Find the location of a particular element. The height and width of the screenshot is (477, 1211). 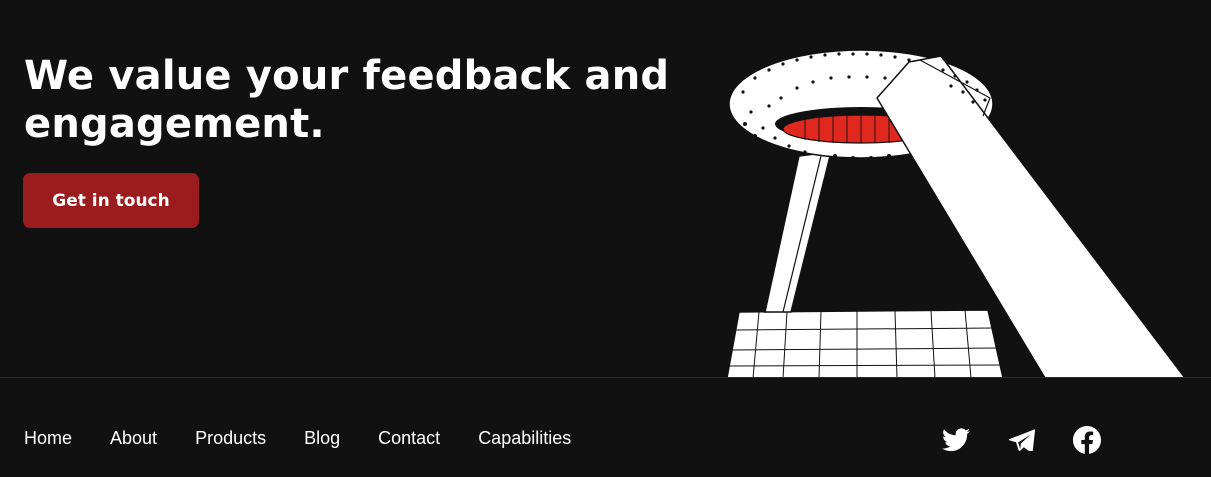

nav-link-about: About is located at coordinates (133, 438).